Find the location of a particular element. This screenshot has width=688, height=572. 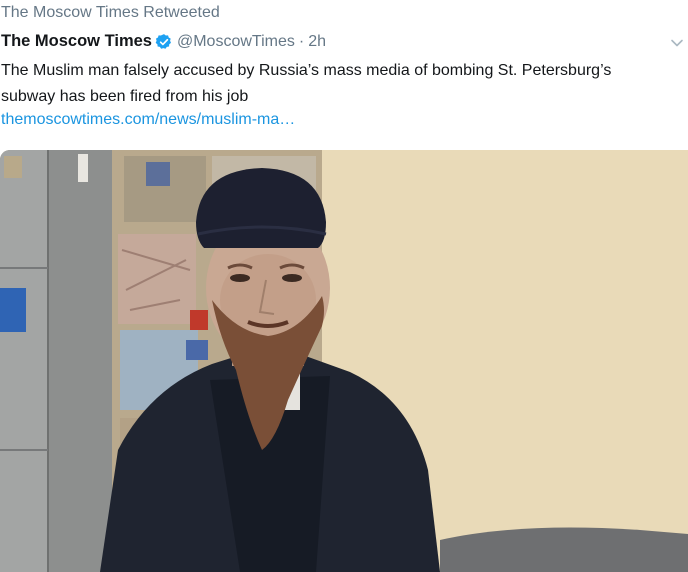

verified-badge-icon is located at coordinates (163, 41).